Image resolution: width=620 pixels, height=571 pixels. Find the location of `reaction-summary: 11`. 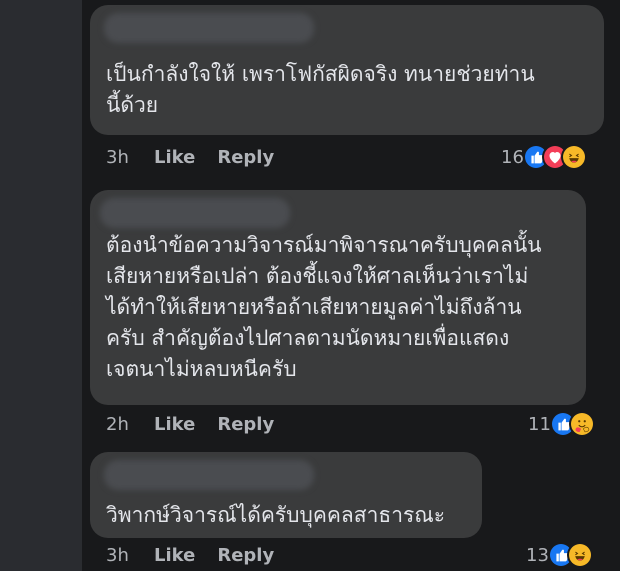

reaction-summary: 11 is located at coordinates (560, 424).